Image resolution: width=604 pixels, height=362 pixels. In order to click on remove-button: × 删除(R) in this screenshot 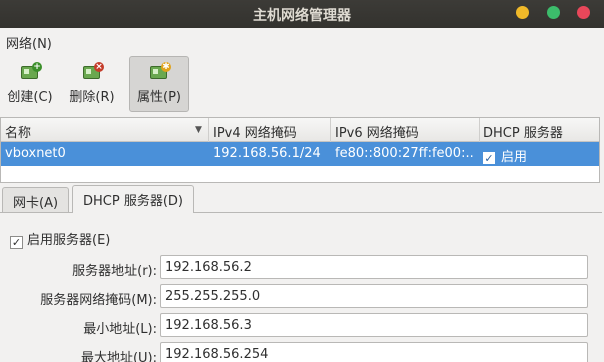, I will do `click(92, 84)`.